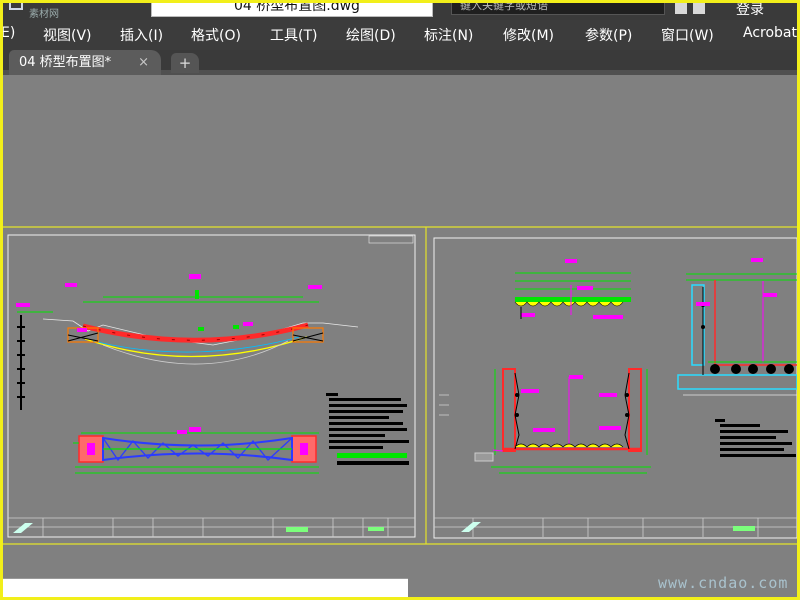 Image resolution: width=800 pixels, height=600 pixels. Describe the element at coordinates (65, 62) in the screenshot. I see `tab-document-label: 04 桥型布置图*` at that location.